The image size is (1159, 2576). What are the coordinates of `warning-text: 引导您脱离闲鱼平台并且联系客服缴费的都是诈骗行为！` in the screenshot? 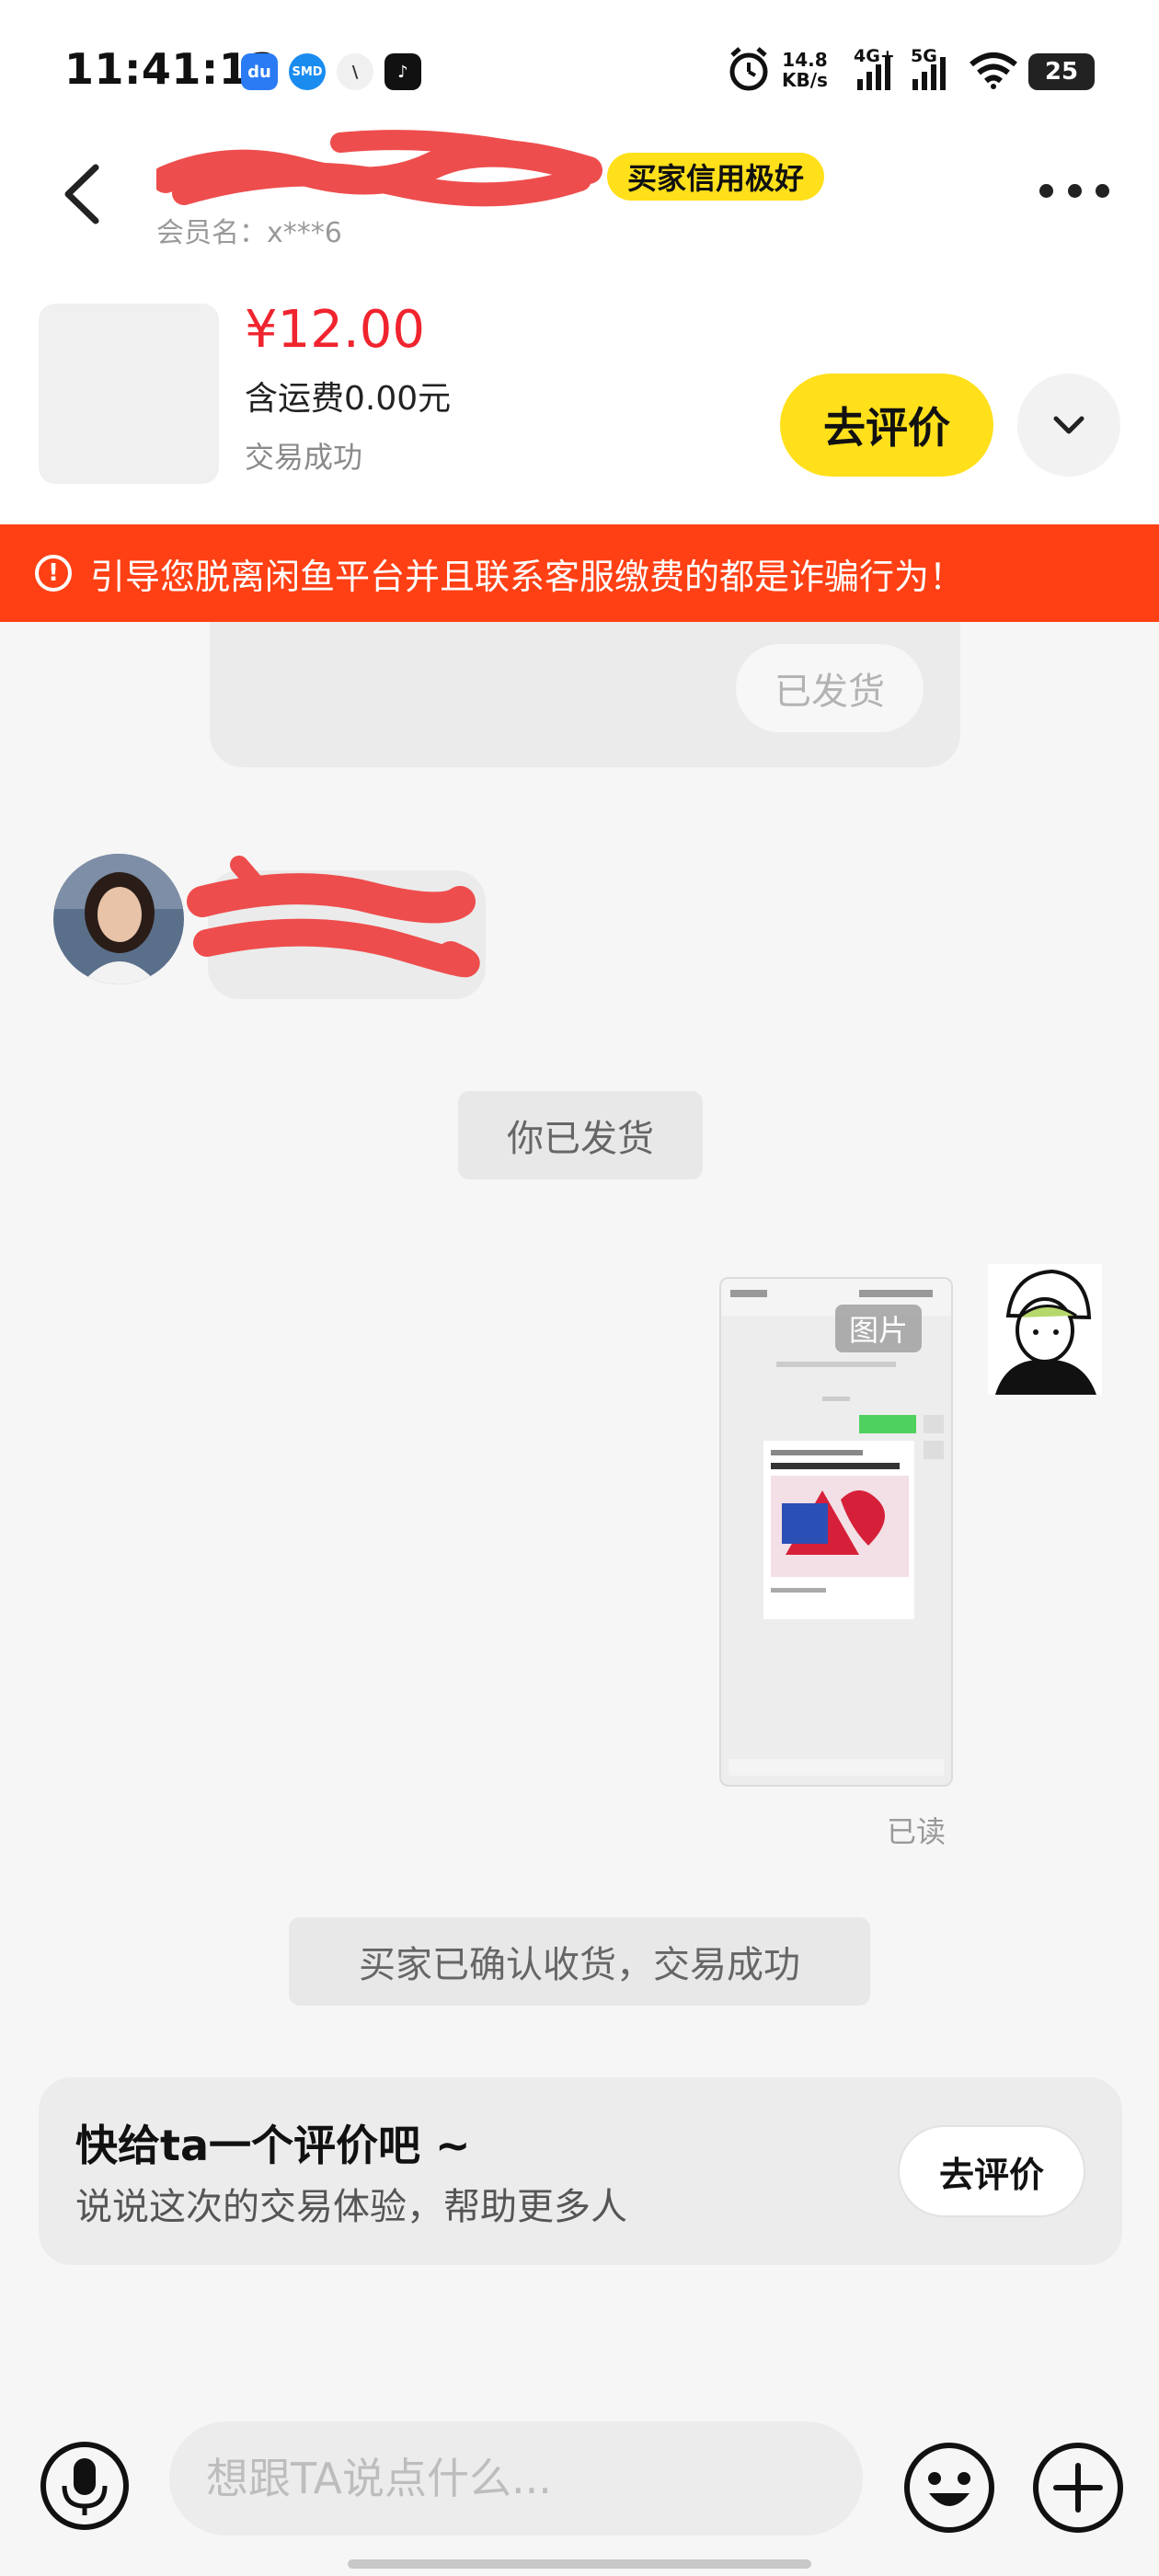 It's located at (527, 576).